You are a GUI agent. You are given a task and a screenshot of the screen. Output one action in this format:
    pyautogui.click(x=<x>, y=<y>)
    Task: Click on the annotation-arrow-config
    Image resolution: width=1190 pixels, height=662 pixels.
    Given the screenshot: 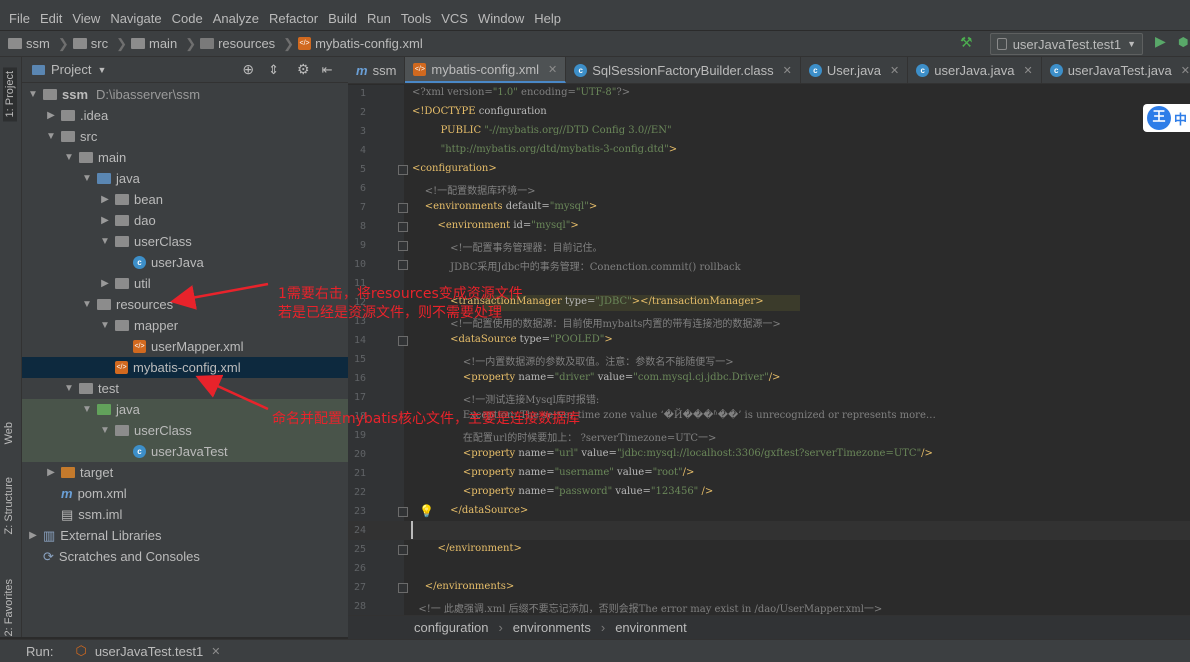 What is the action you would take?
    pyautogui.click(x=232, y=392)
    